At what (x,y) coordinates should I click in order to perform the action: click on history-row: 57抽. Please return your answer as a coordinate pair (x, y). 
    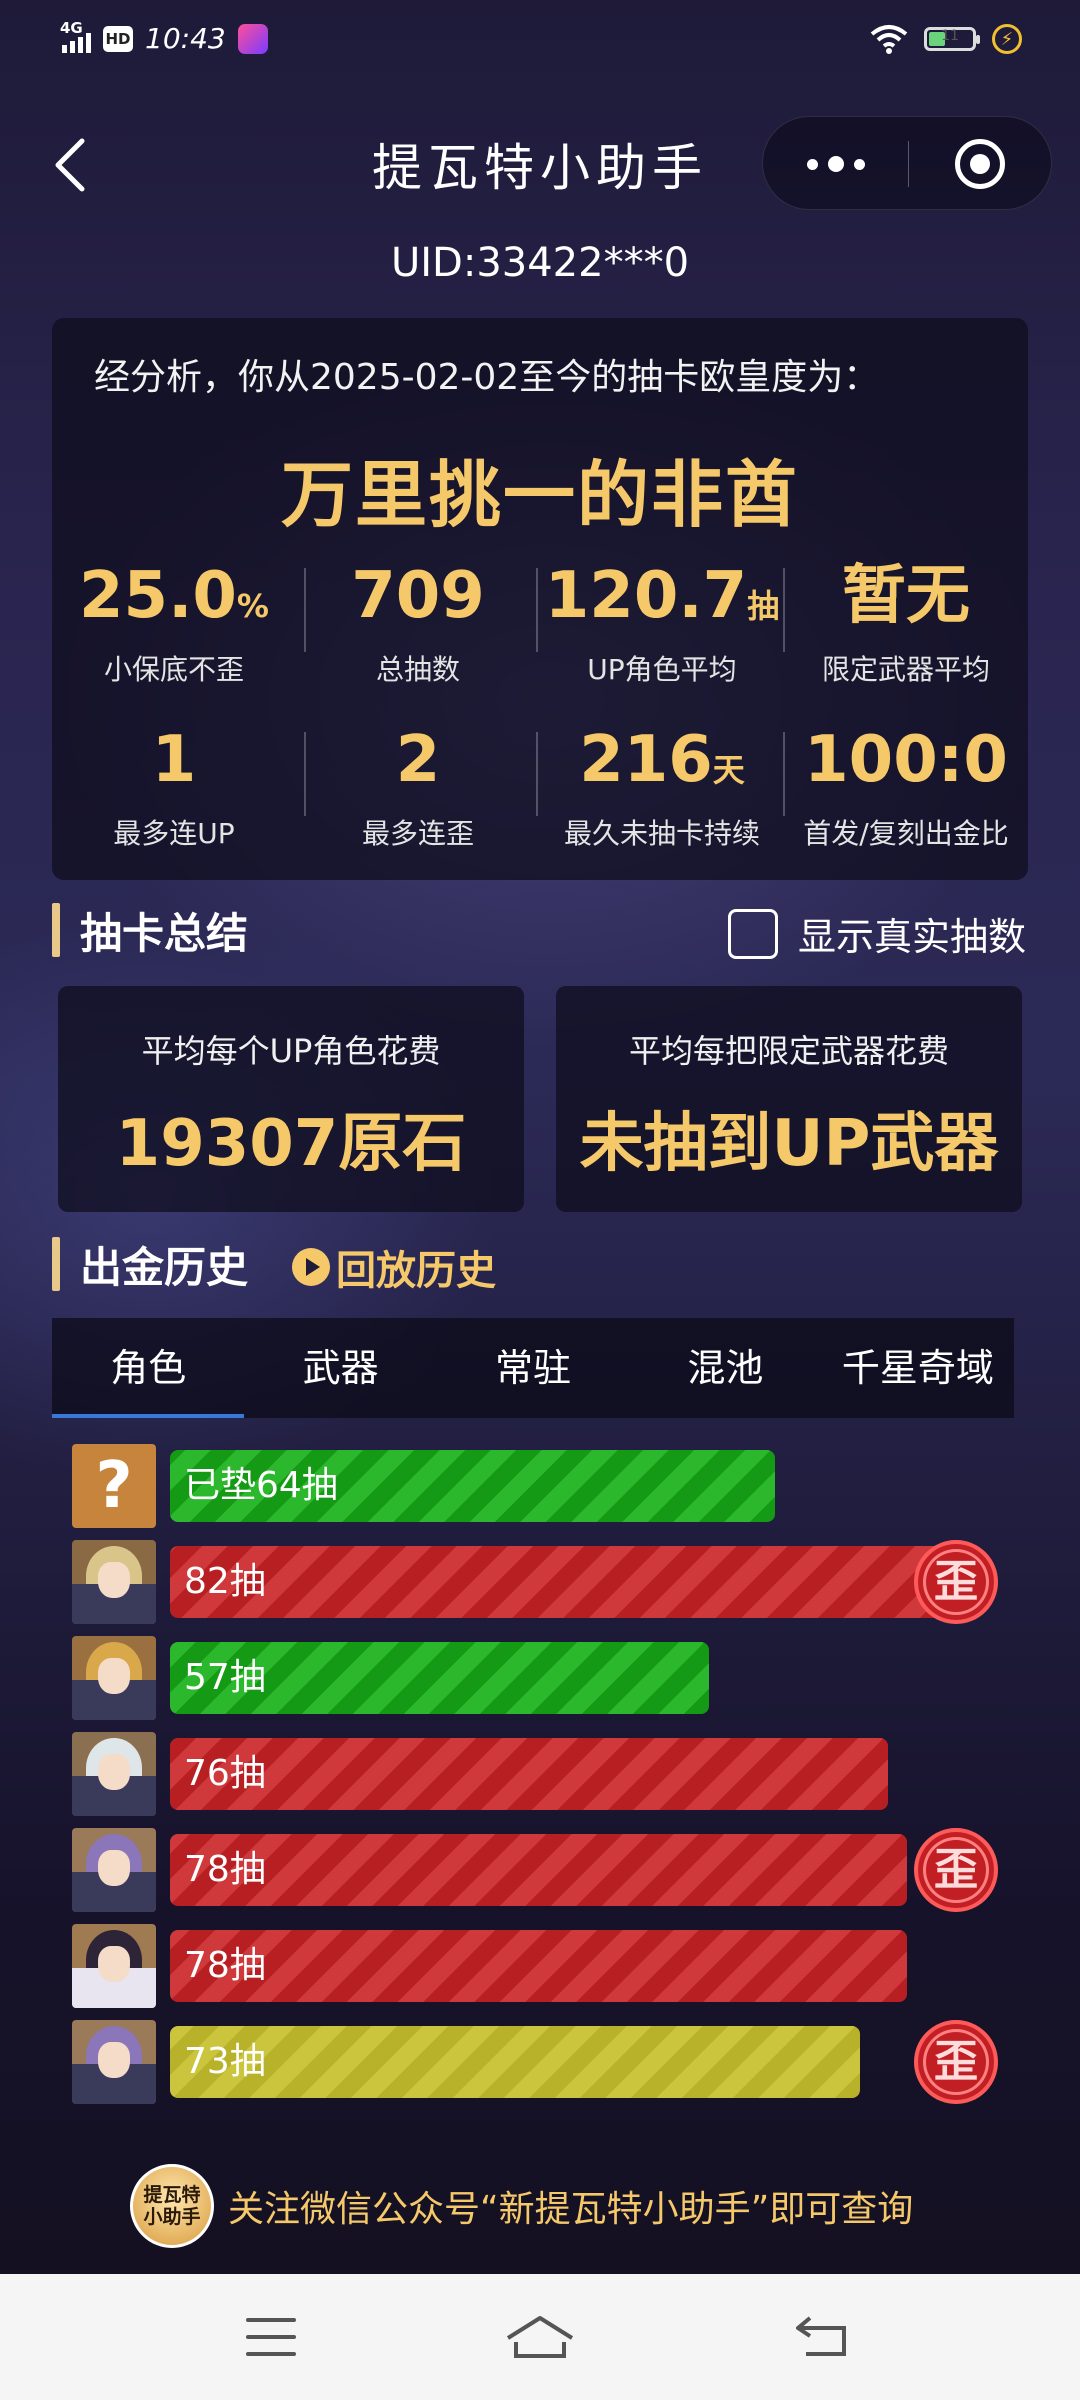
    Looking at the image, I should click on (542, 1678).